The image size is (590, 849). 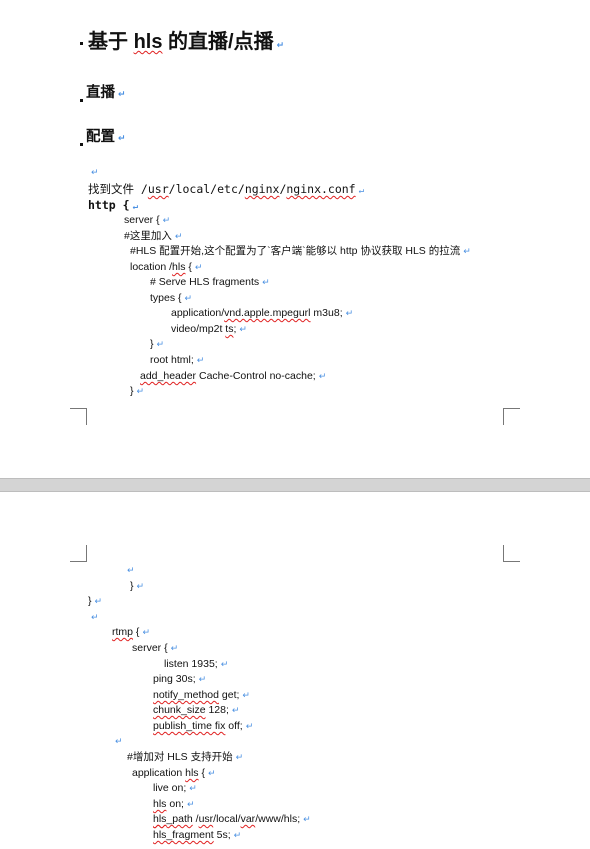 I want to click on line-text: application/vnd.apple.mpegurl m3u8;, so click(x=257, y=313).